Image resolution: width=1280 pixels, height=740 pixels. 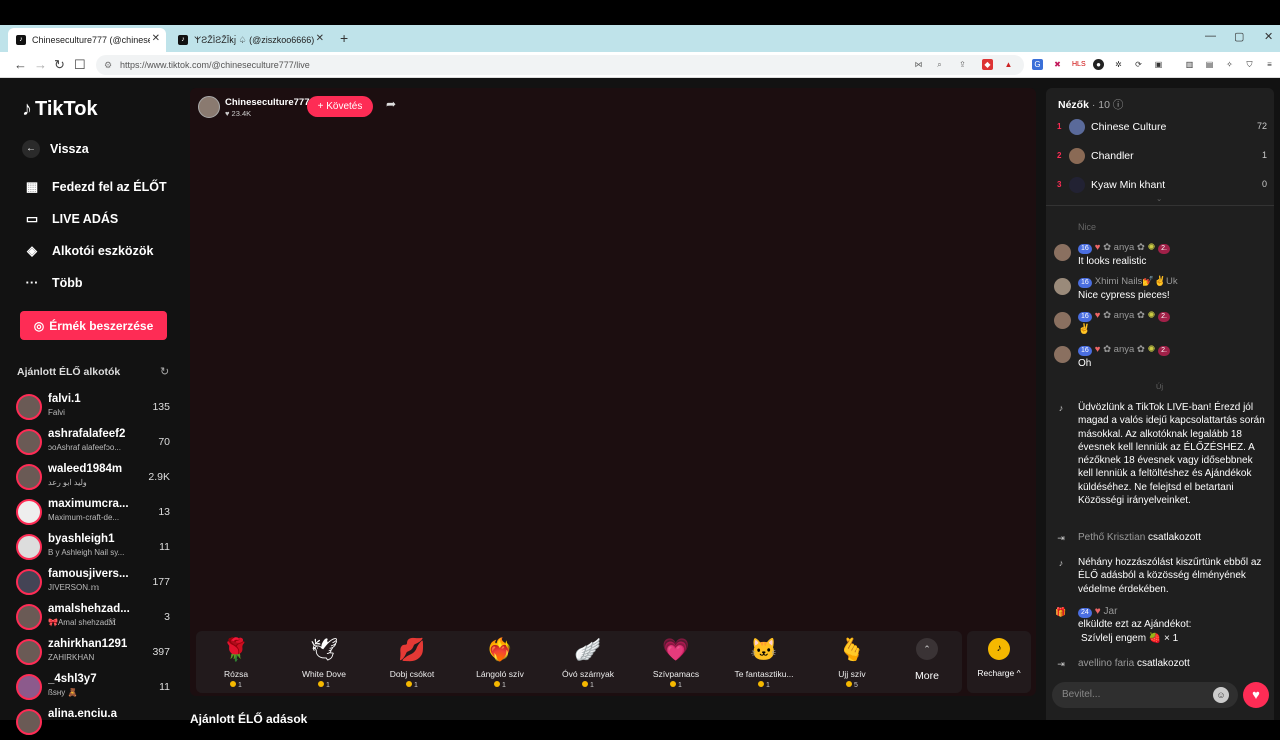 What do you see at coordinates (1073, 105) in the screenshot?
I see `viewers-label: Nézők` at bounding box center [1073, 105].